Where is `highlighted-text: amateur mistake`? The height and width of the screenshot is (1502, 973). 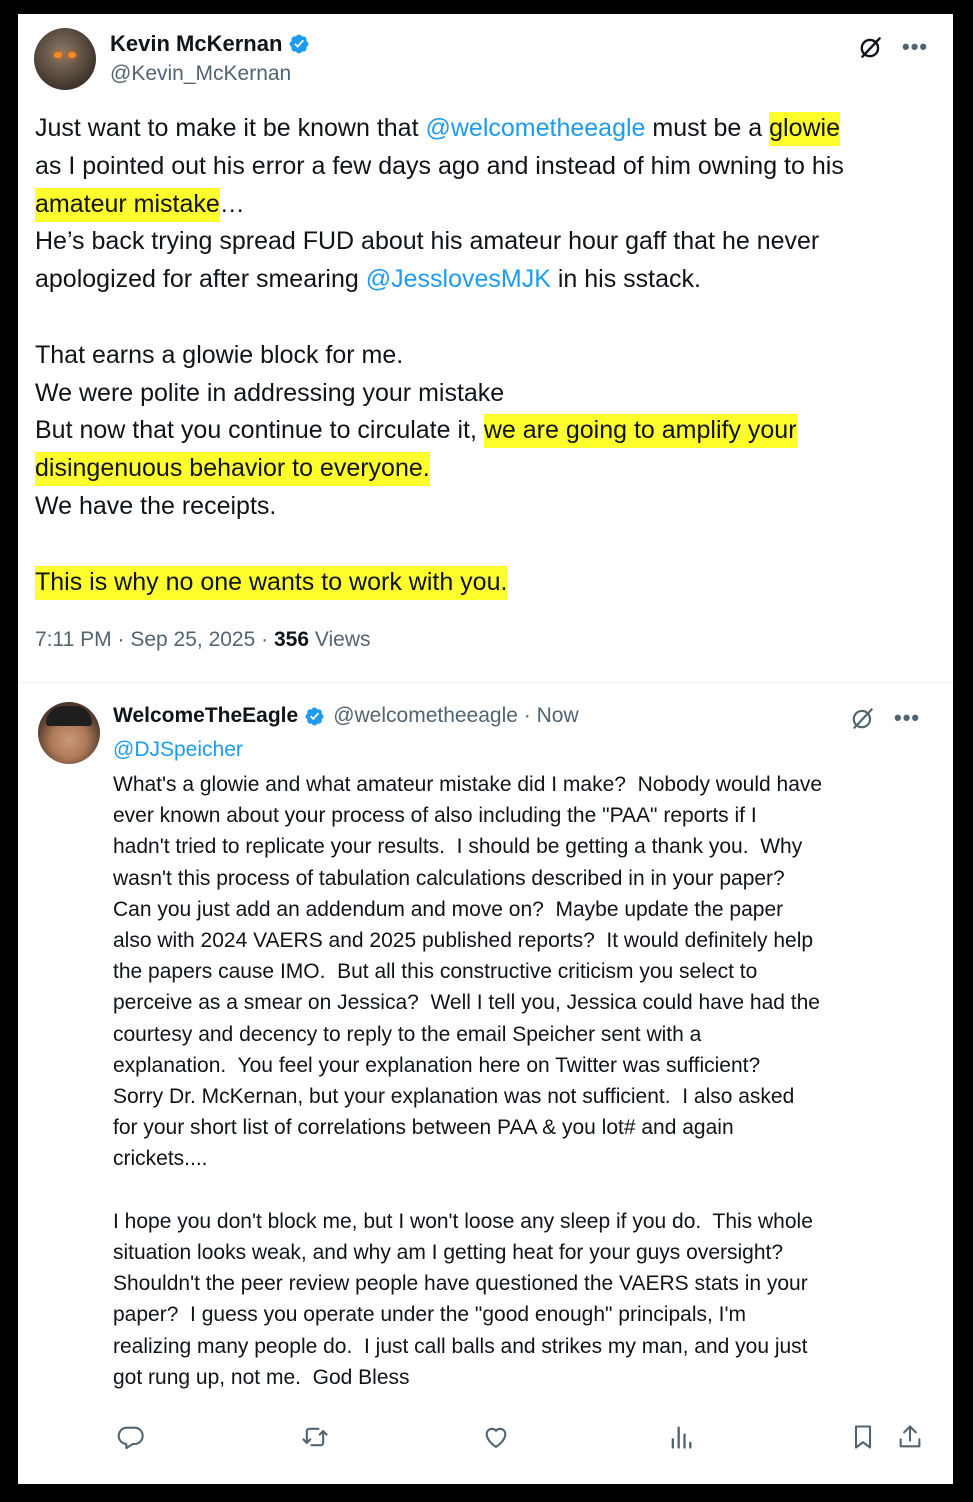
highlighted-text: amateur mistake is located at coordinates (127, 204).